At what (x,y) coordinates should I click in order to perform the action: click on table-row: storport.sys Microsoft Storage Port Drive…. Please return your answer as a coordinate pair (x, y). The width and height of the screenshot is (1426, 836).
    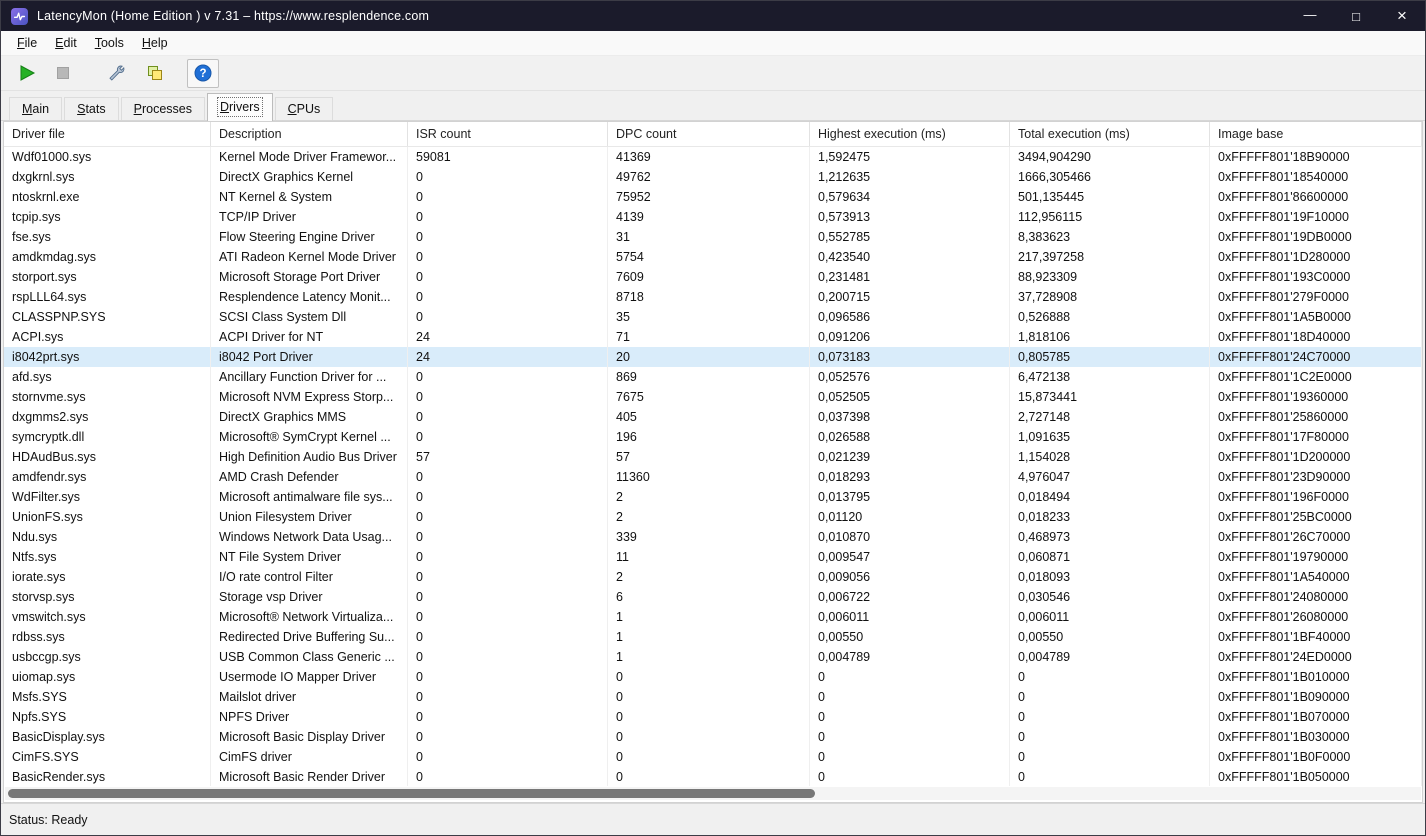
    Looking at the image, I should click on (713, 277).